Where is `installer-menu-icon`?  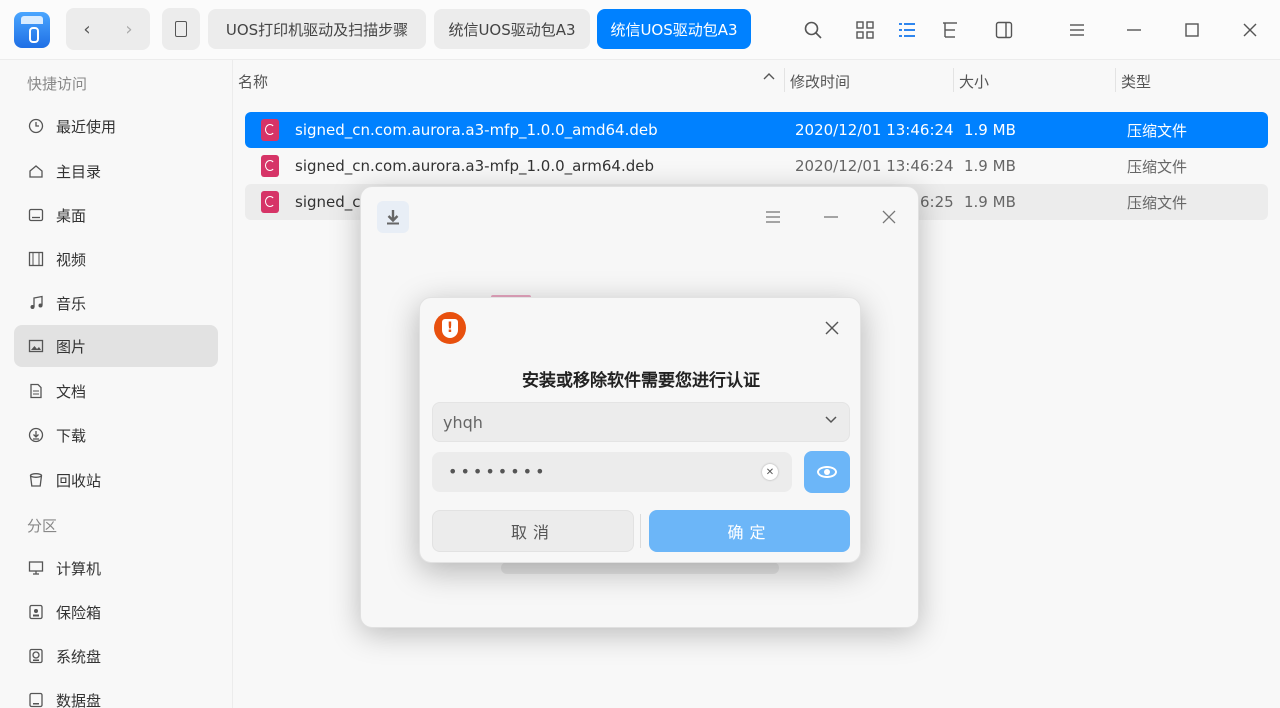
installer-menu-icon is located at coordinates (773, 217).